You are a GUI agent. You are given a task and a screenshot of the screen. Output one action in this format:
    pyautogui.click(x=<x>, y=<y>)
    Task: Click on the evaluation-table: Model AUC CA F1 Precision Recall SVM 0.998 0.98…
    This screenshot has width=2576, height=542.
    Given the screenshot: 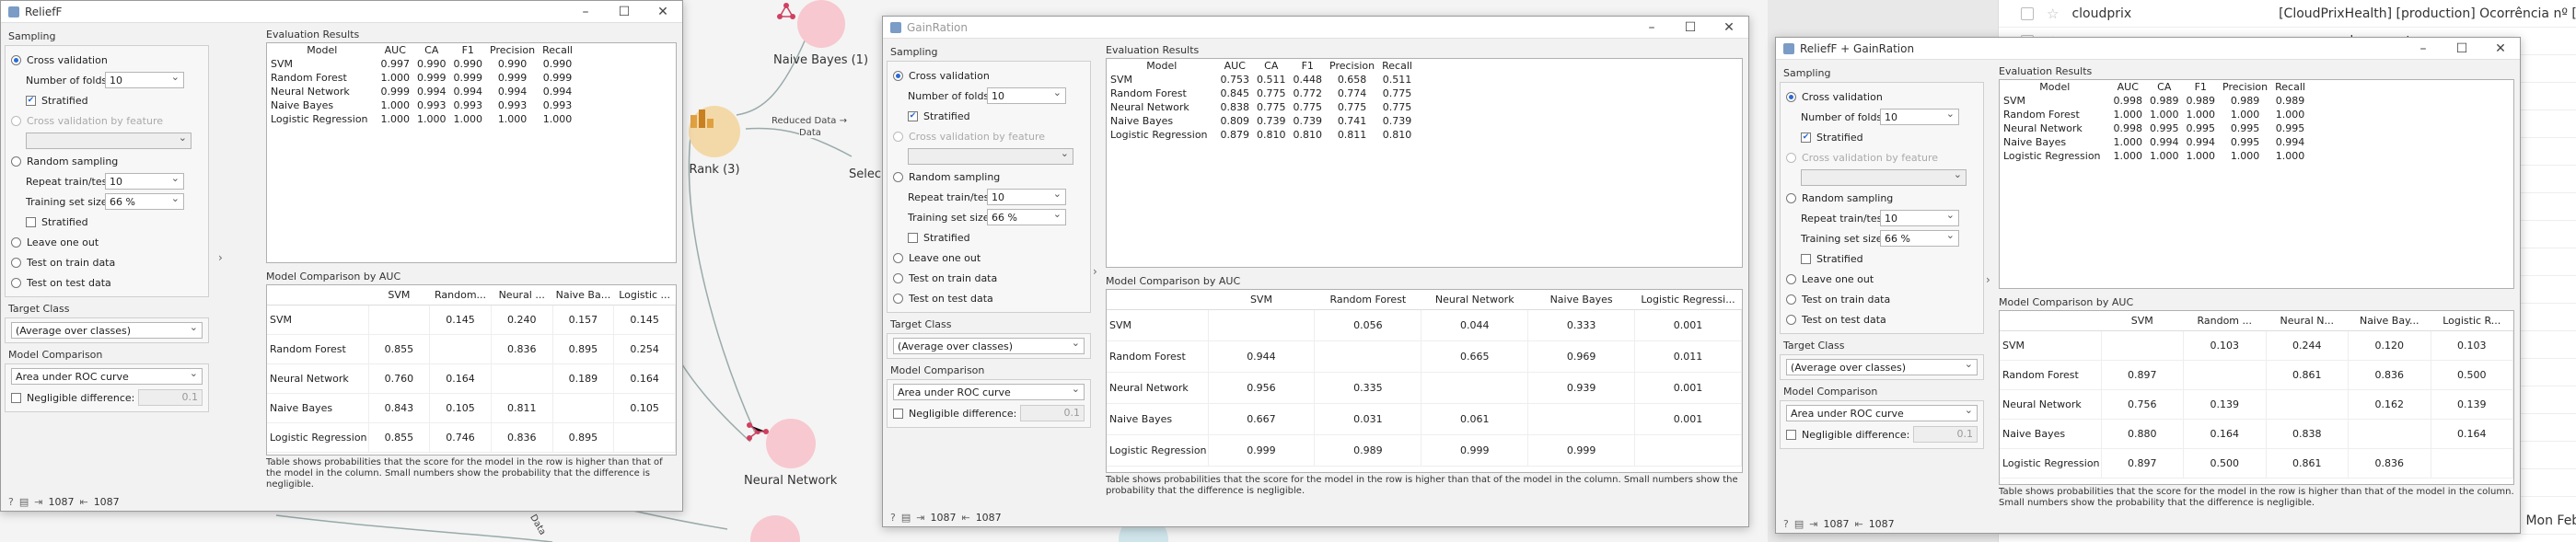 What is the action you would take?
    pyautogui.click(x=2154, y=121)
    